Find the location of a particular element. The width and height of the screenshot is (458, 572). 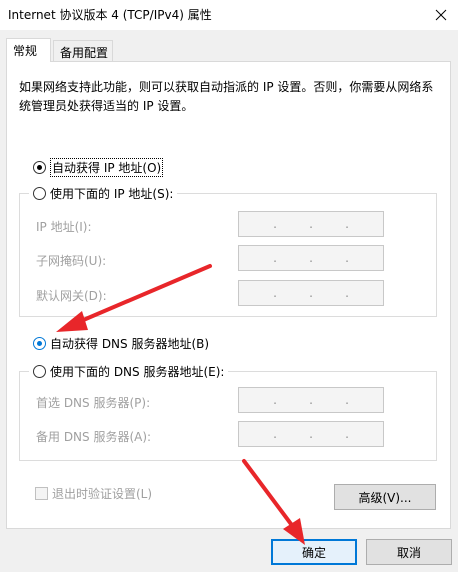

ok-button: 确定 is located at coordinates (314, 552).